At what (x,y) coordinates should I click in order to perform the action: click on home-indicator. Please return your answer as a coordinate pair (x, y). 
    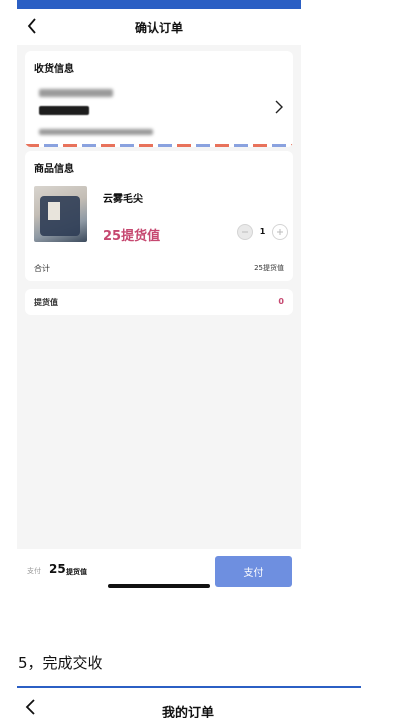
    Looking at the image, I should click on (159, 586).